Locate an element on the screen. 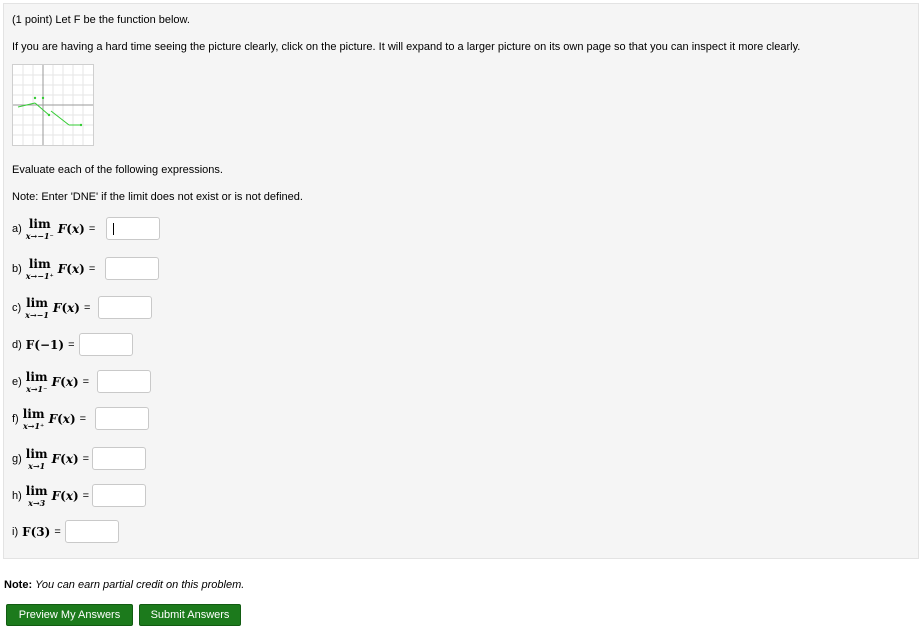  graph-image is located at coordinates (53, 105).